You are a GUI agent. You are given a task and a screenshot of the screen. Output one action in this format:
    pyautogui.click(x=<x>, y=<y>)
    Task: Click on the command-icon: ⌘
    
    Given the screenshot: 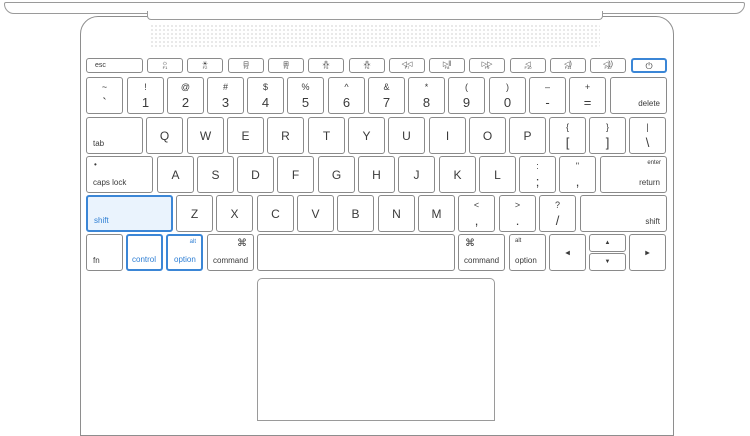 What is the action you would take?
    pyautogui.click(x=242, y=243)
    